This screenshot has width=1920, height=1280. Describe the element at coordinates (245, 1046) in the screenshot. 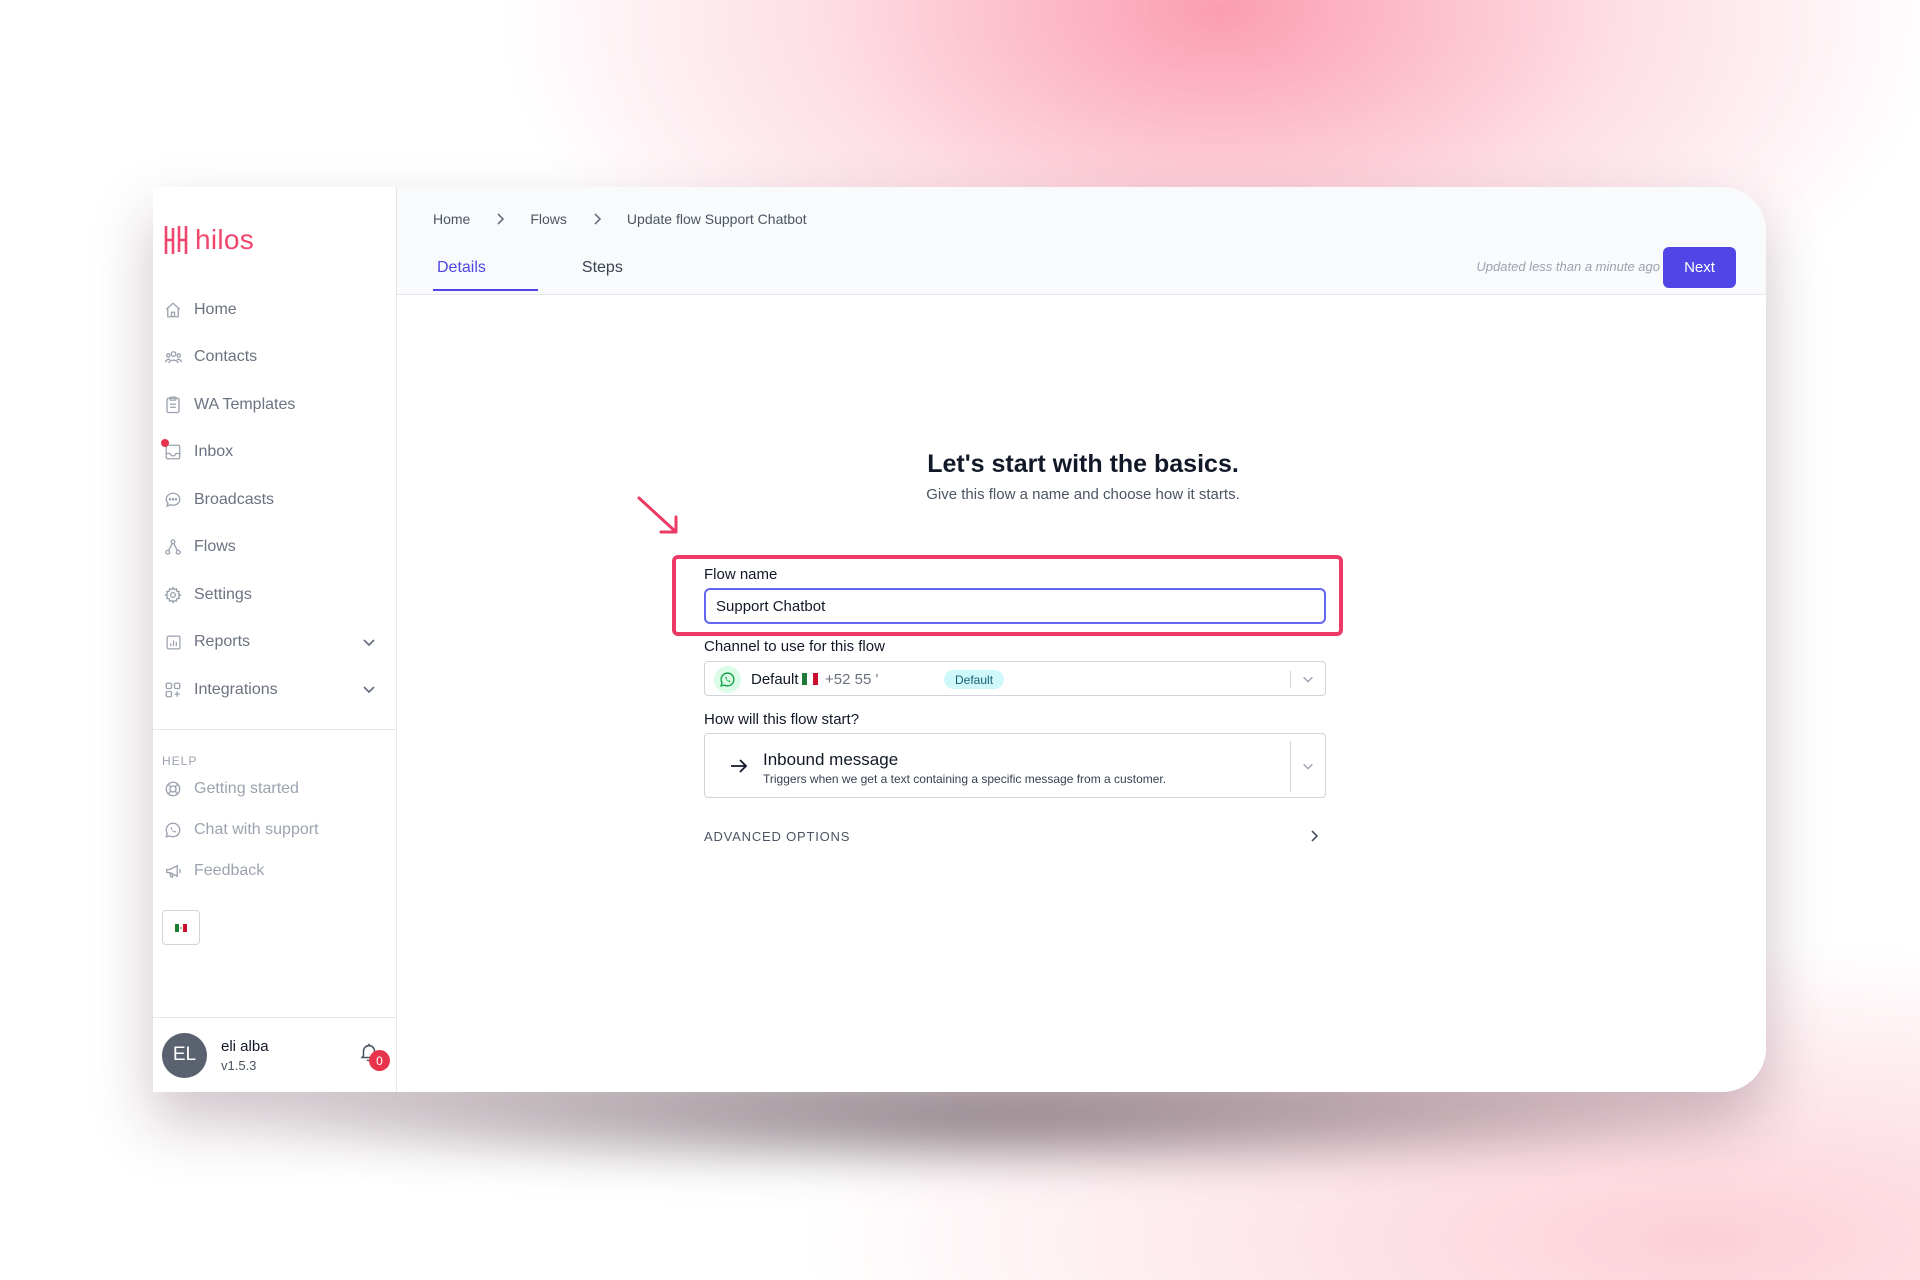

I see `user-name: eli alba` at that location.